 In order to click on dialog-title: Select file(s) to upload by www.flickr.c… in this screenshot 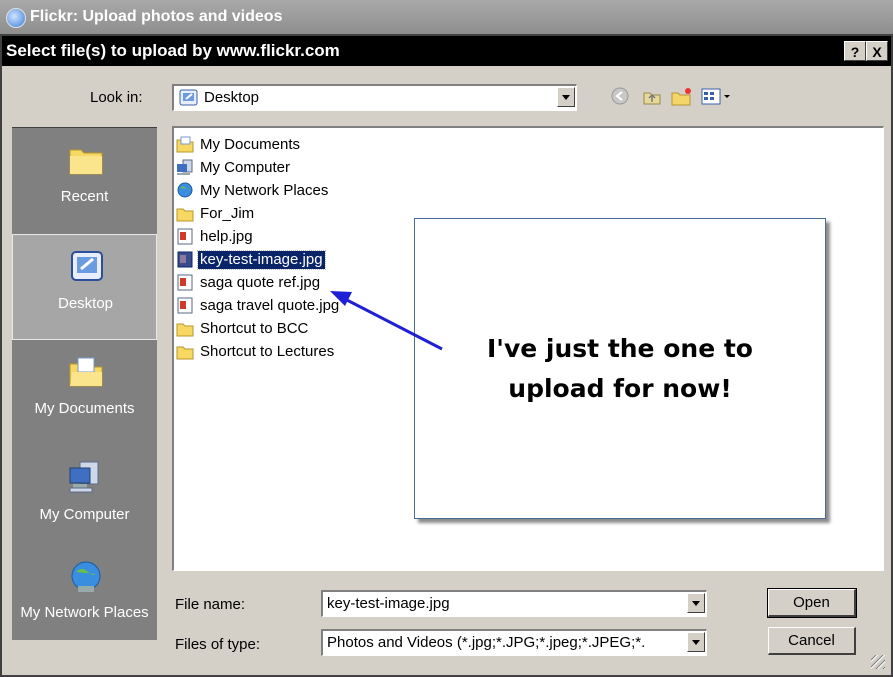, I will do `click(173, 50)`.